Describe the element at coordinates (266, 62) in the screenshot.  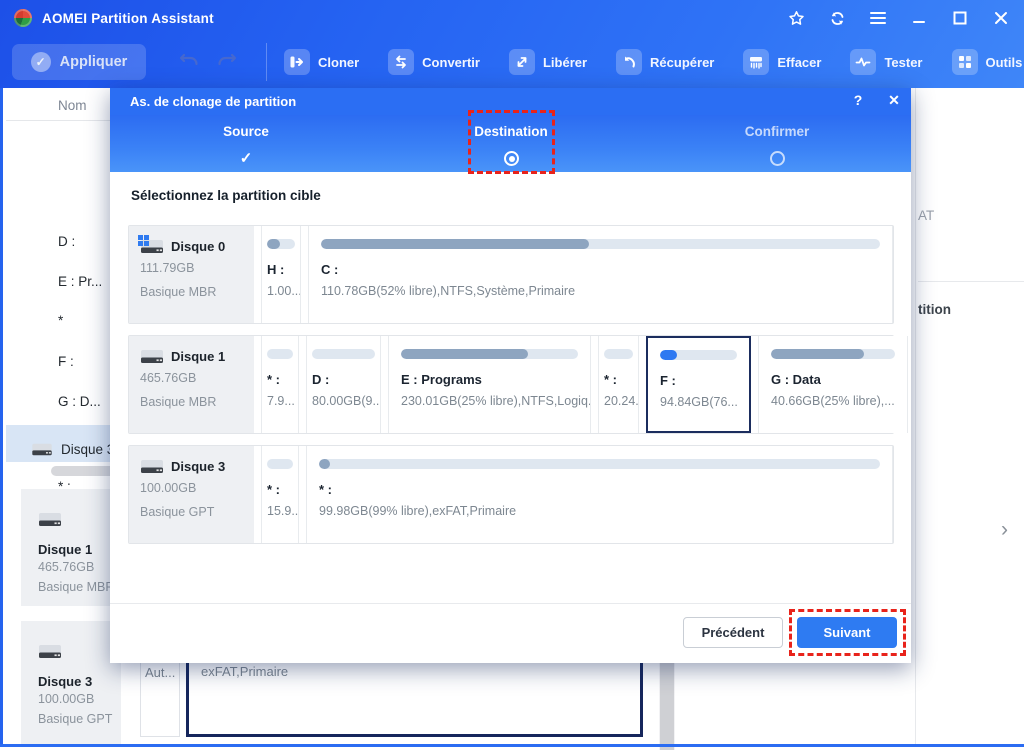
I see `toolbar-divider` at that location.